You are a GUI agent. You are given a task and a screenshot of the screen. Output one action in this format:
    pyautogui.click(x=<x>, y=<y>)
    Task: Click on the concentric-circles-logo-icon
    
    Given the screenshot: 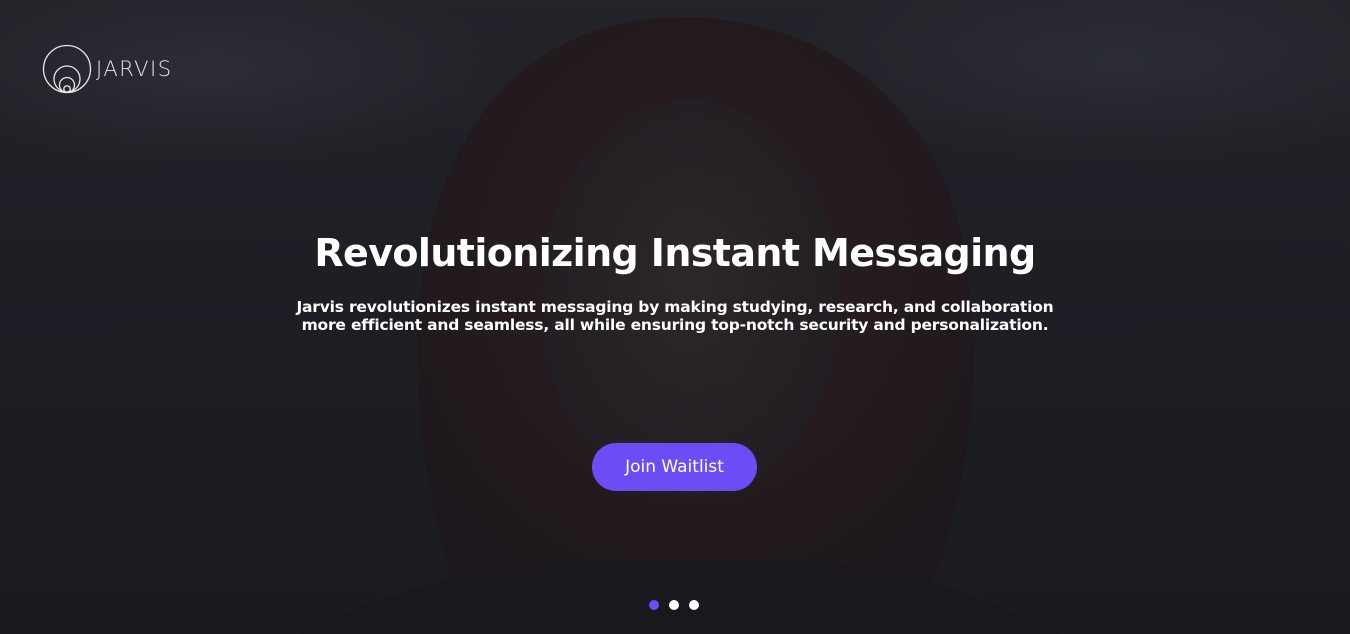 What is the action you would take?
    pyautogui.click(x=67, y=69)
    